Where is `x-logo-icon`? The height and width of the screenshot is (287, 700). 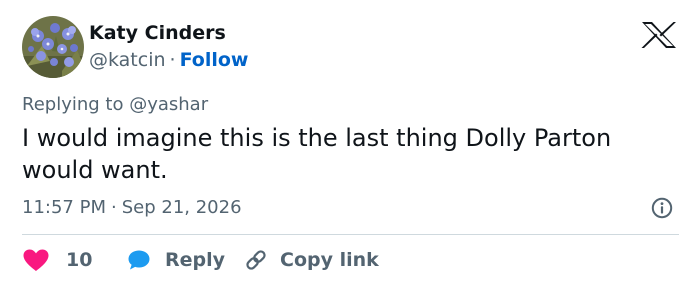 x-logo-icon is located at coordinates (659, 35).